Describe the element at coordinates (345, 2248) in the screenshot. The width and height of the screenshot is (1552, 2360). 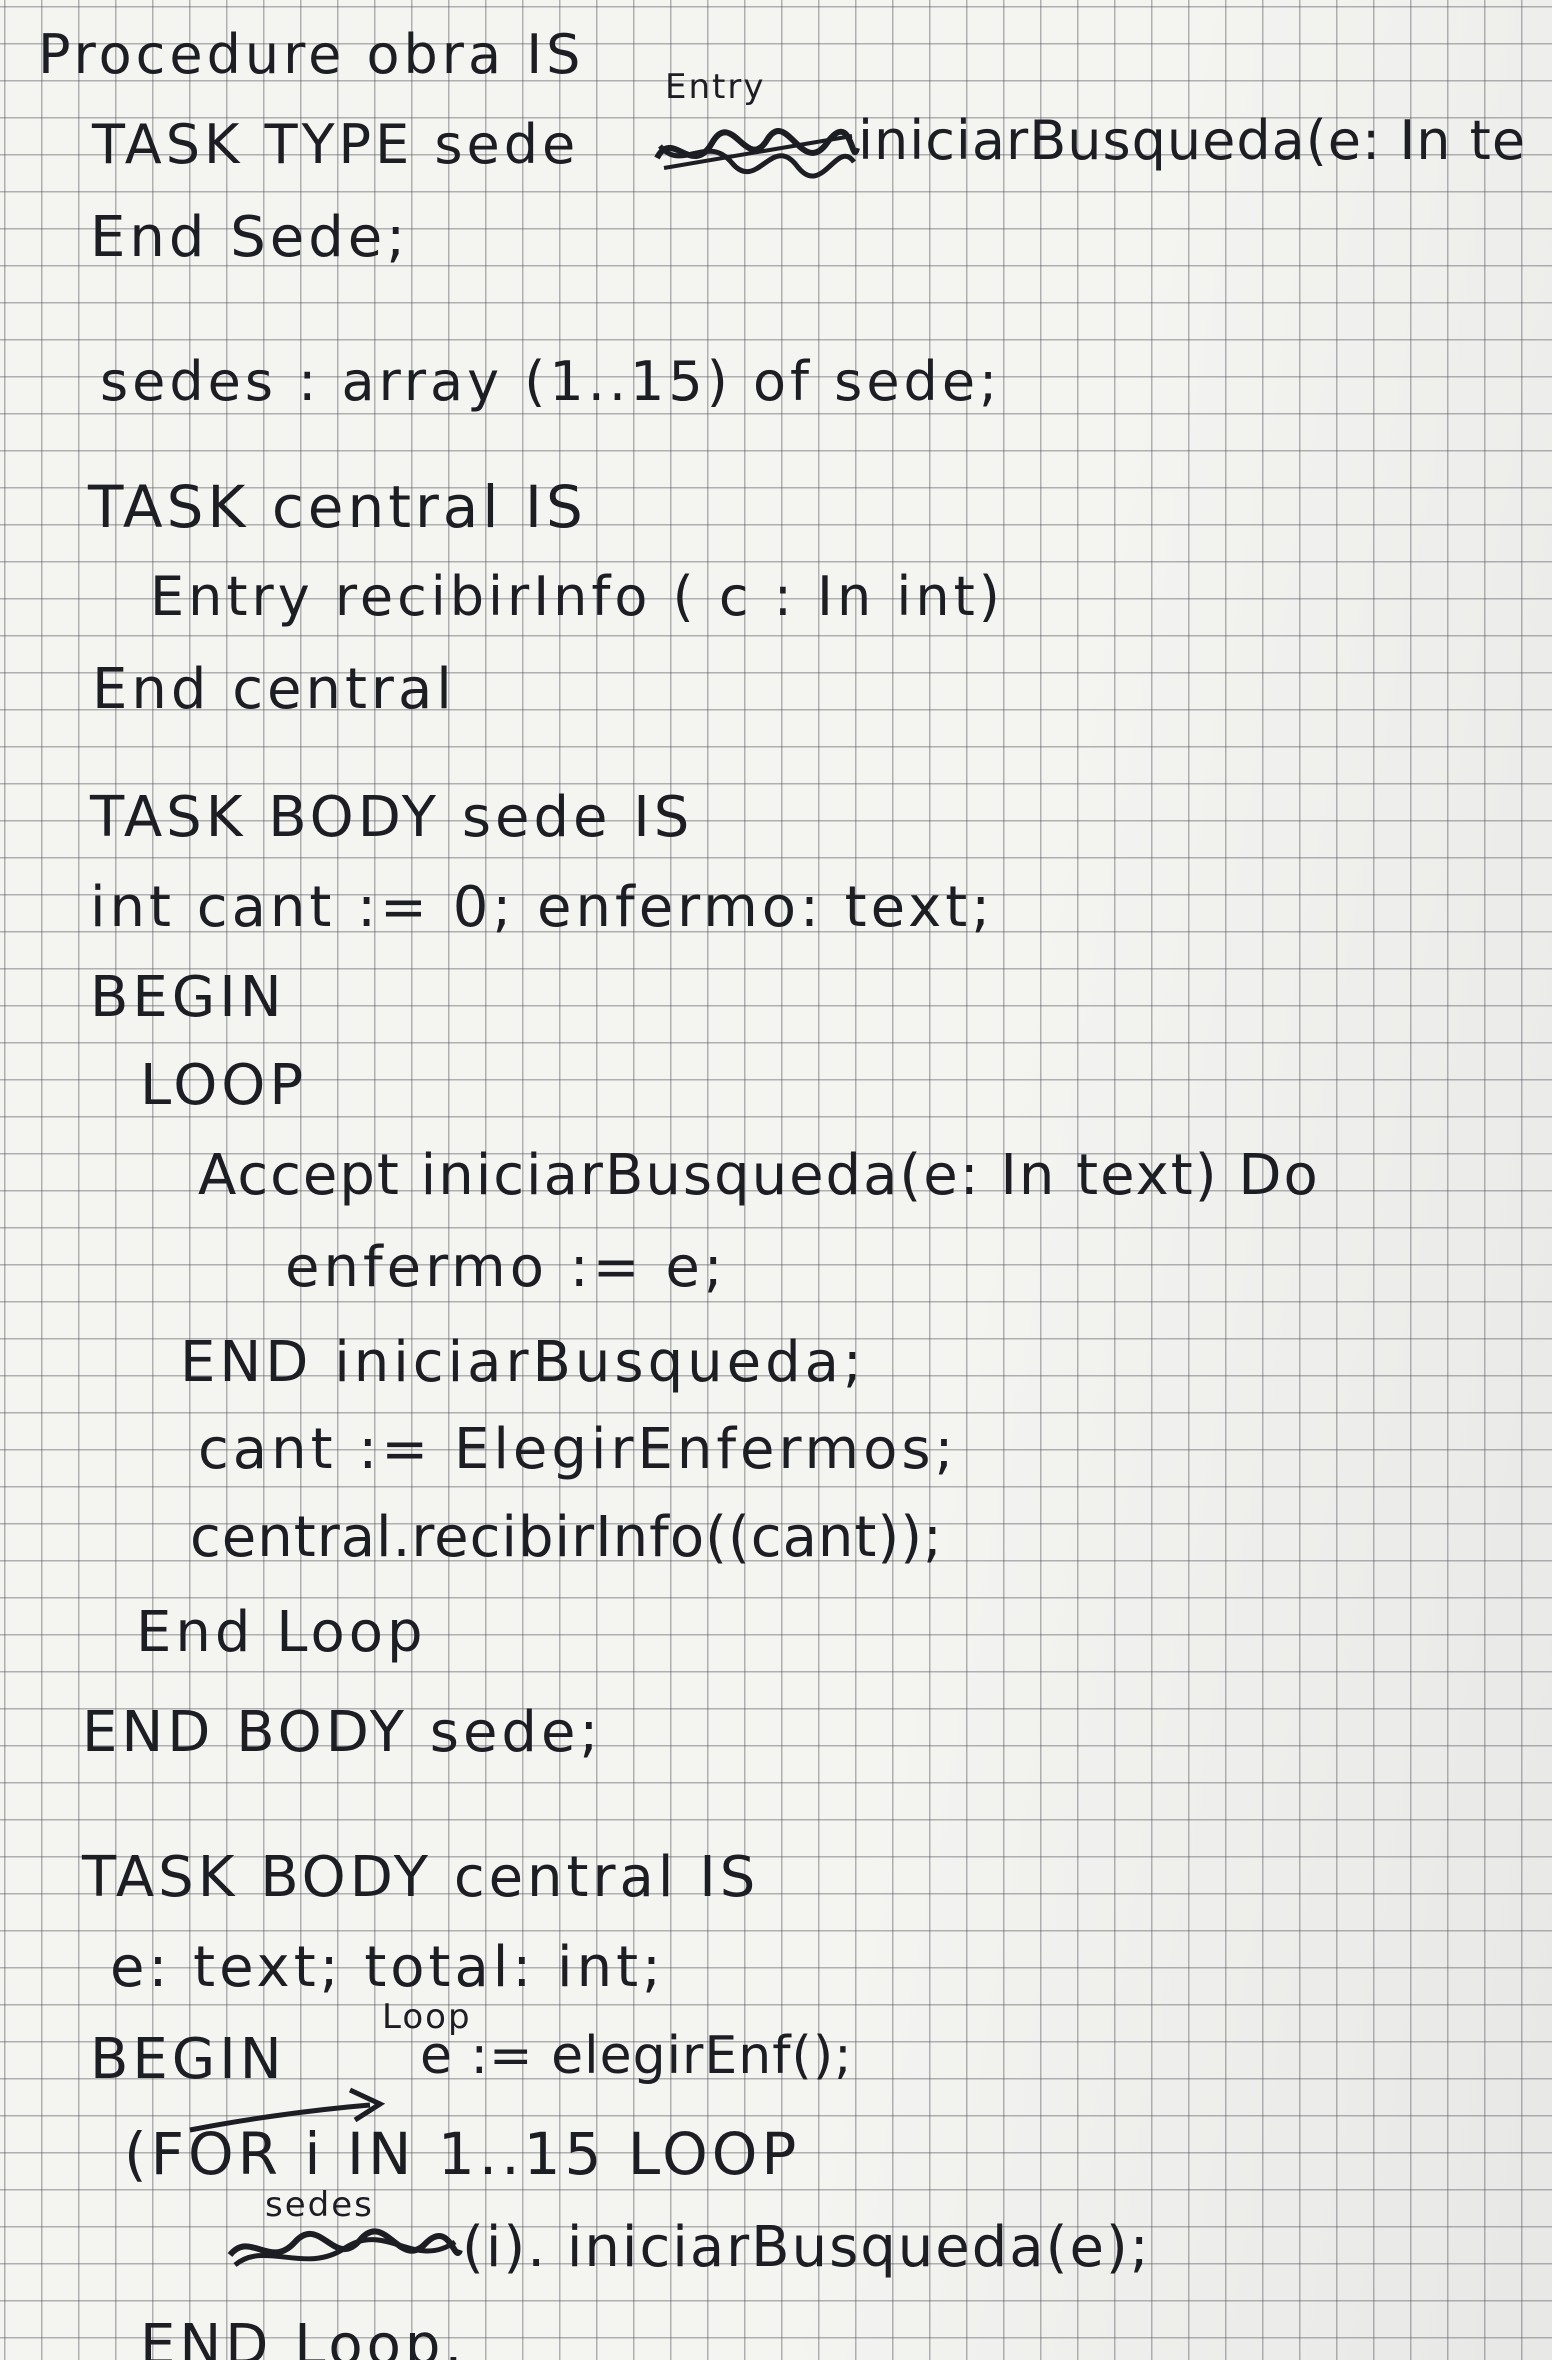
I see `crossed-out-central-scribble` at that location.